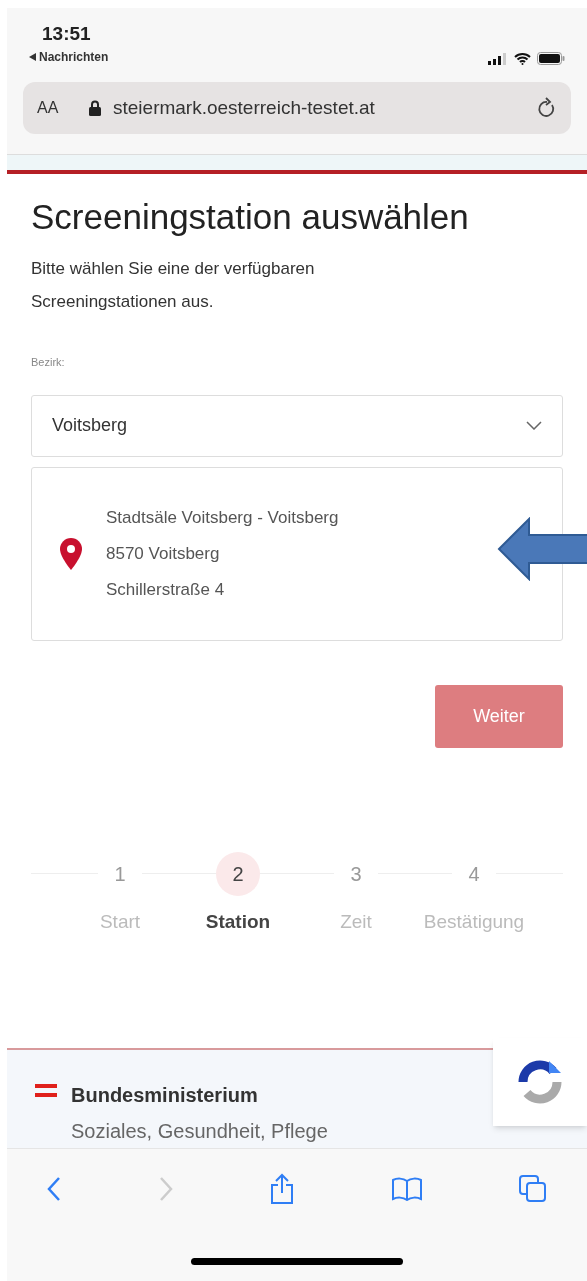 The height and width of the screenshot is (1281, 587). Describe the element at coordinates (250, 217) in the screenshot. I see `page-title: Screeningstation auswählen` at that location.